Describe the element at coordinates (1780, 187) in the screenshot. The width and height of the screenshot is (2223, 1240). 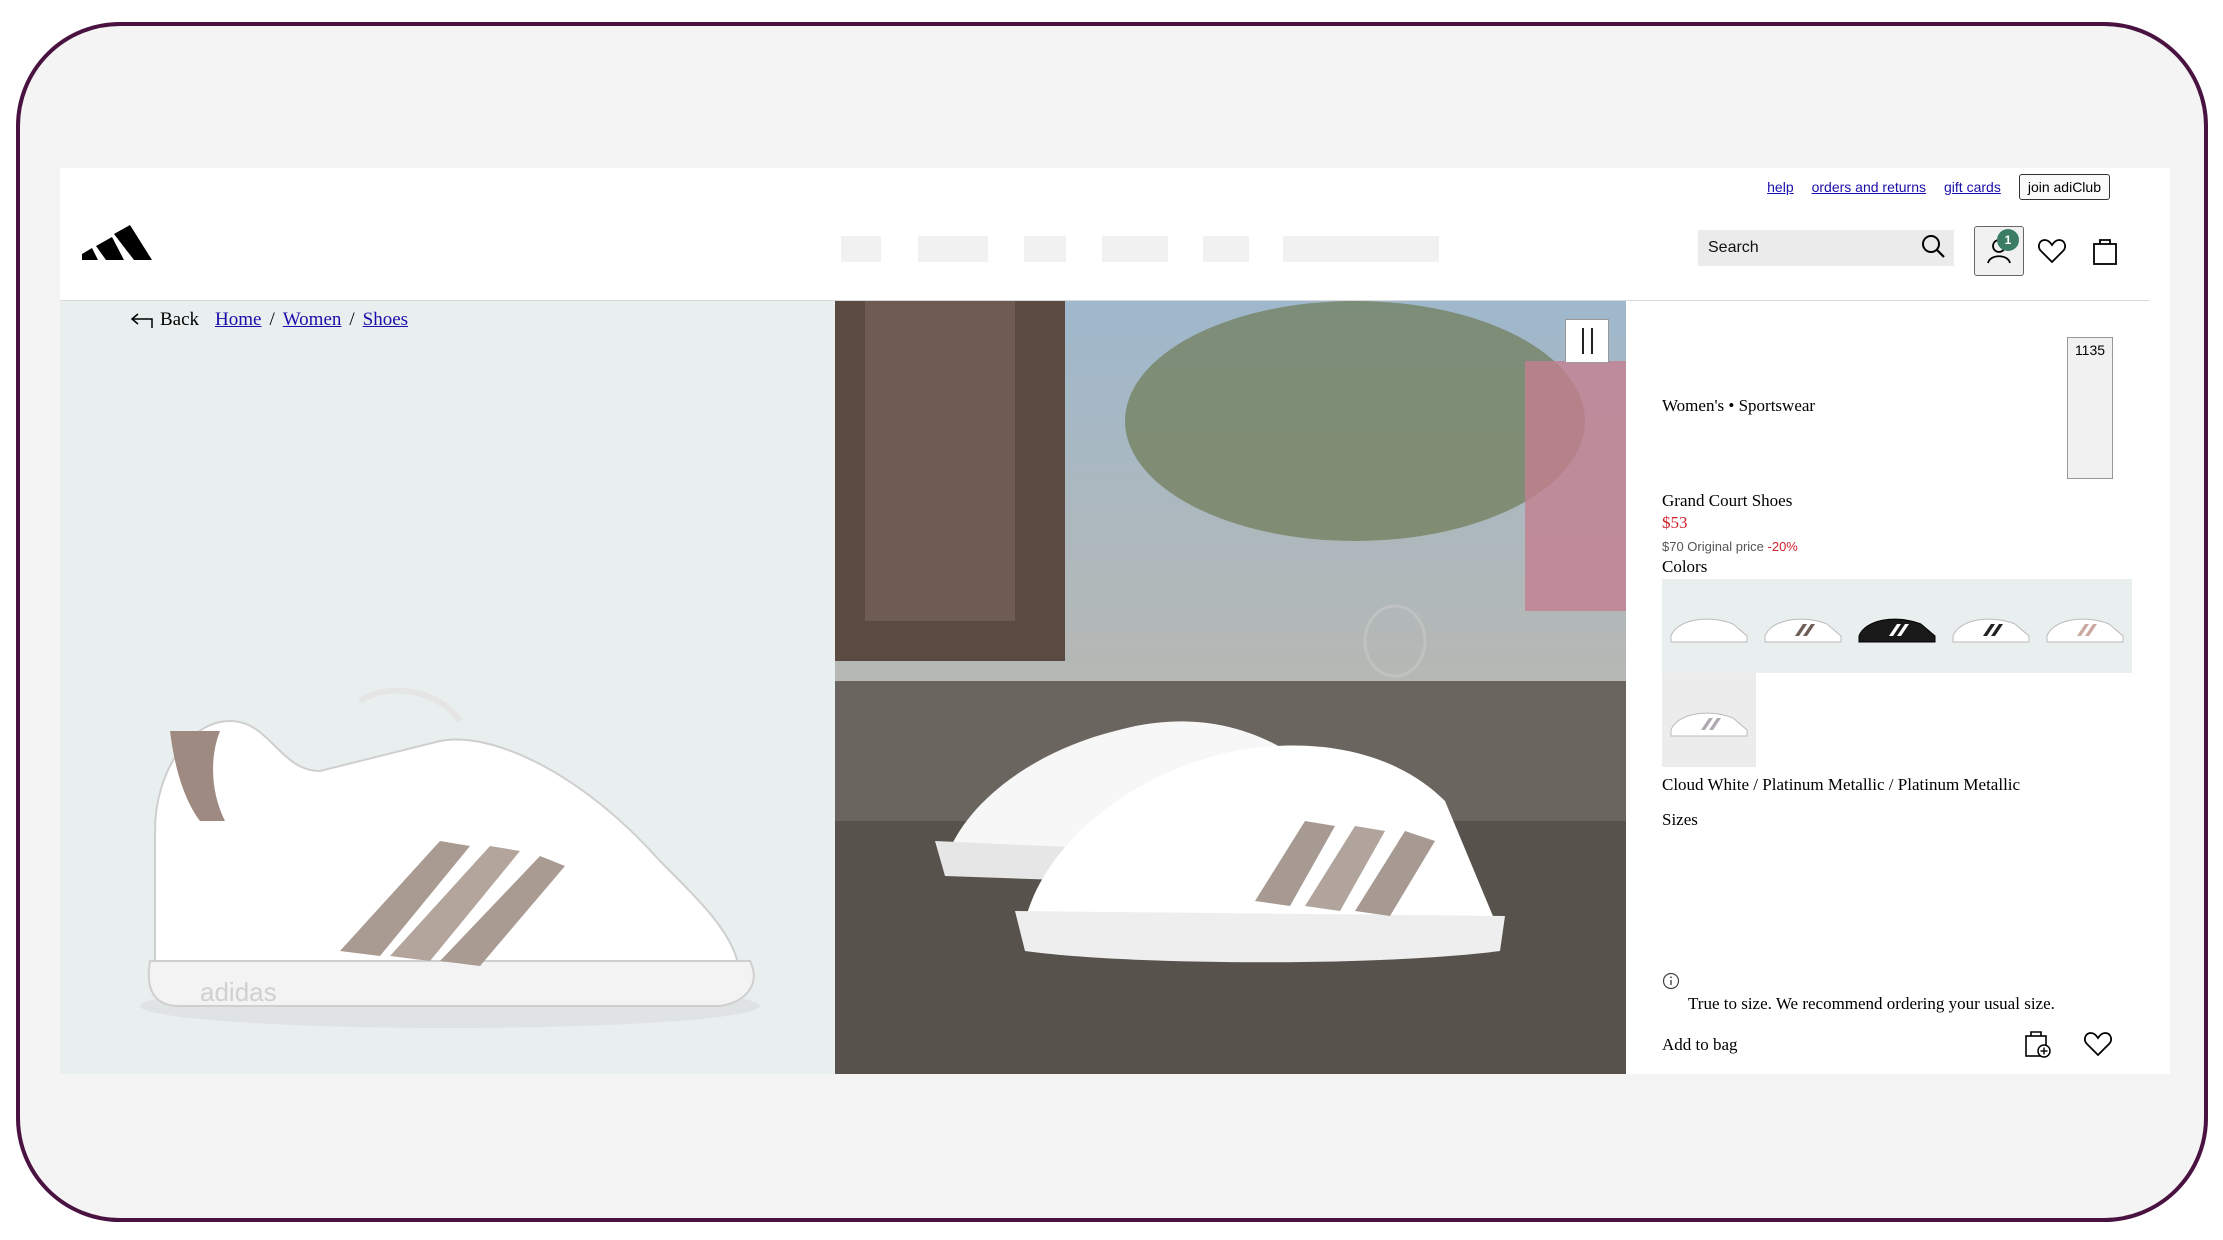
I see `help-link: help` at that location.